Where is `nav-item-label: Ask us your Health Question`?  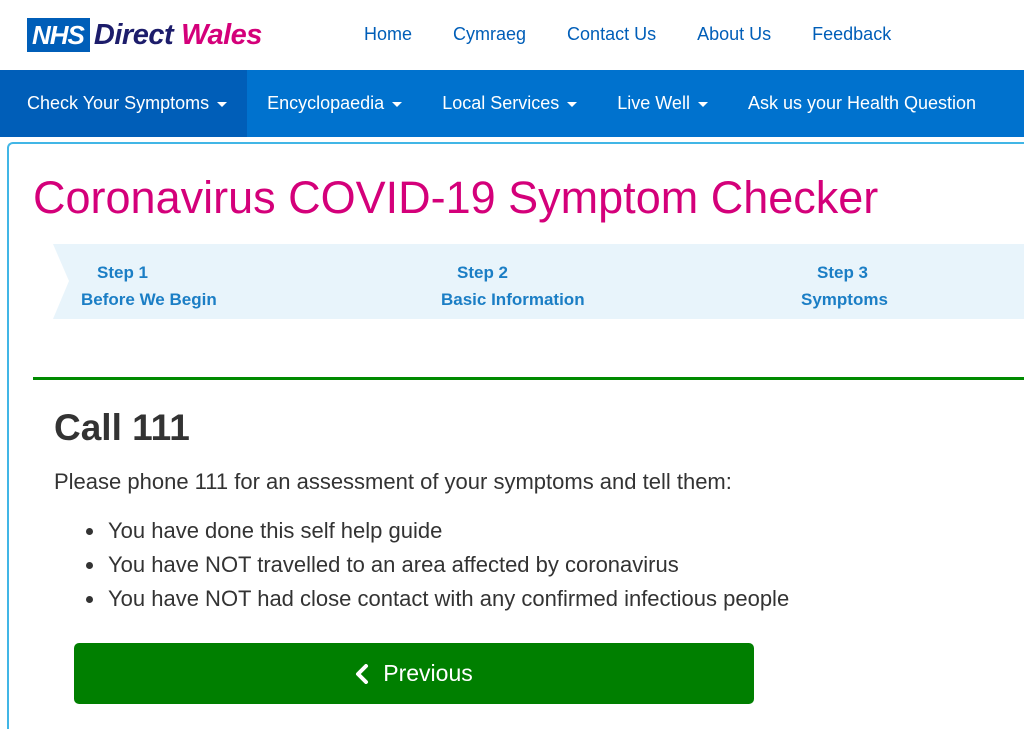
nav-item-label: Ask us your Health Question is located at coordinates (862, 103).